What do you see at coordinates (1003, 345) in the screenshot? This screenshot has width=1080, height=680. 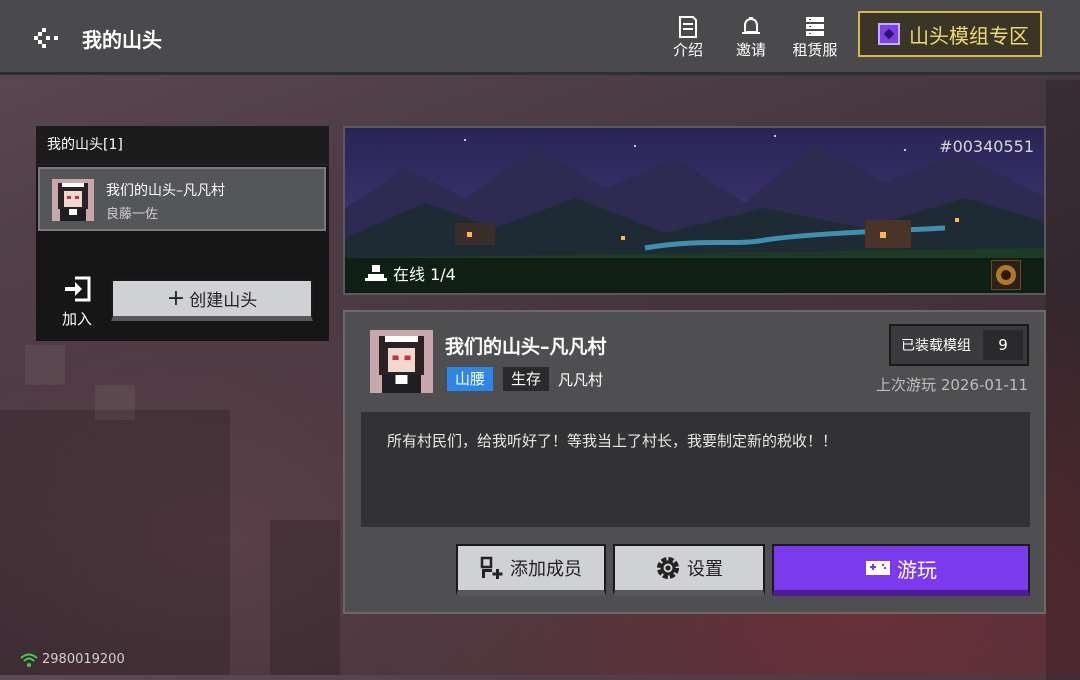 I see `loaded-mods-count: 9` at bounding box center [1003, 345].